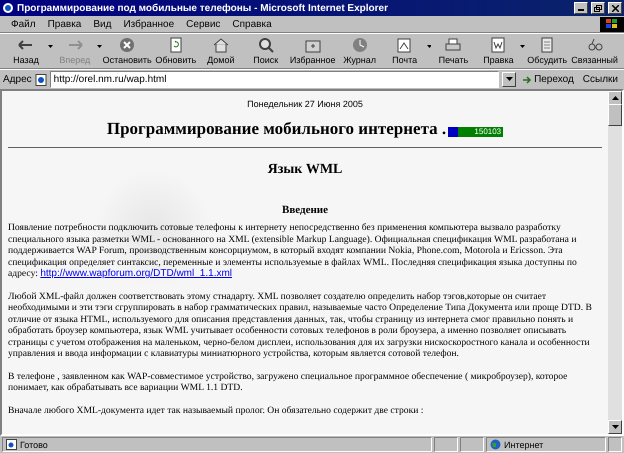 Image resolution: width=624 pixels, height=453 pixels. Describe the element at coordinates (595, 45) in the screenshot. I see `glasses-icon` at that location.